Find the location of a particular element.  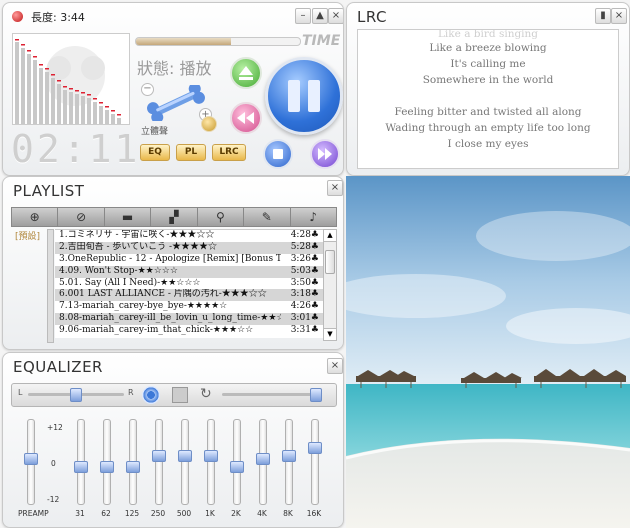

next-button is located at coordinates (325, 154).